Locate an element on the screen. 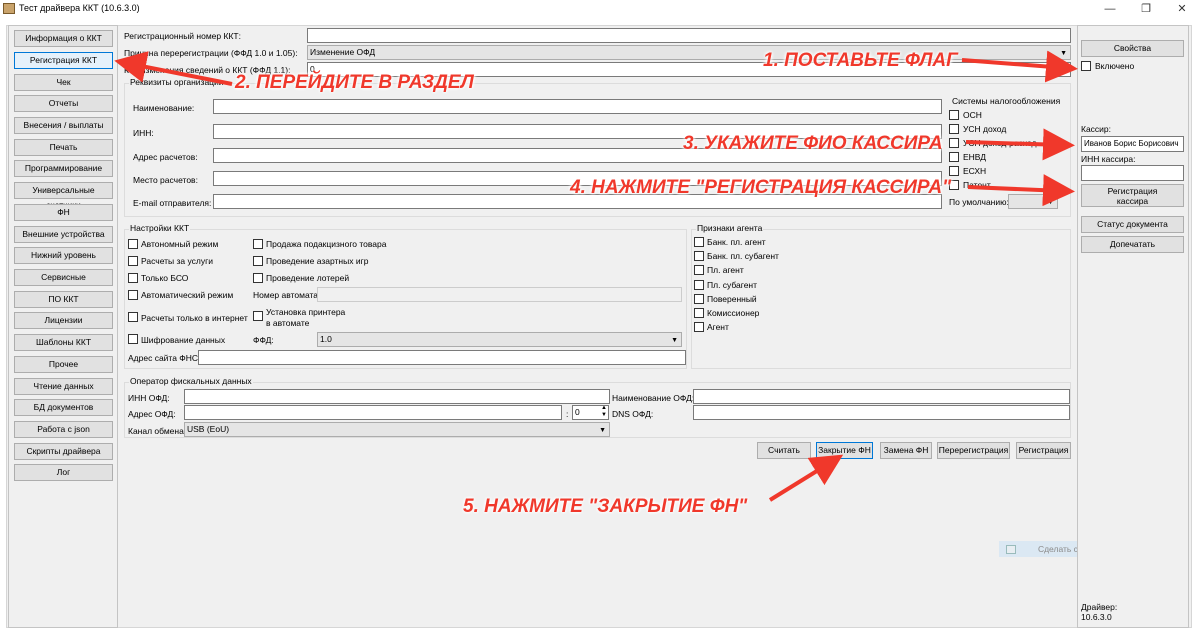 The image size is (1200, 635). arrow-step3 is located at coordinates (1020, 144).